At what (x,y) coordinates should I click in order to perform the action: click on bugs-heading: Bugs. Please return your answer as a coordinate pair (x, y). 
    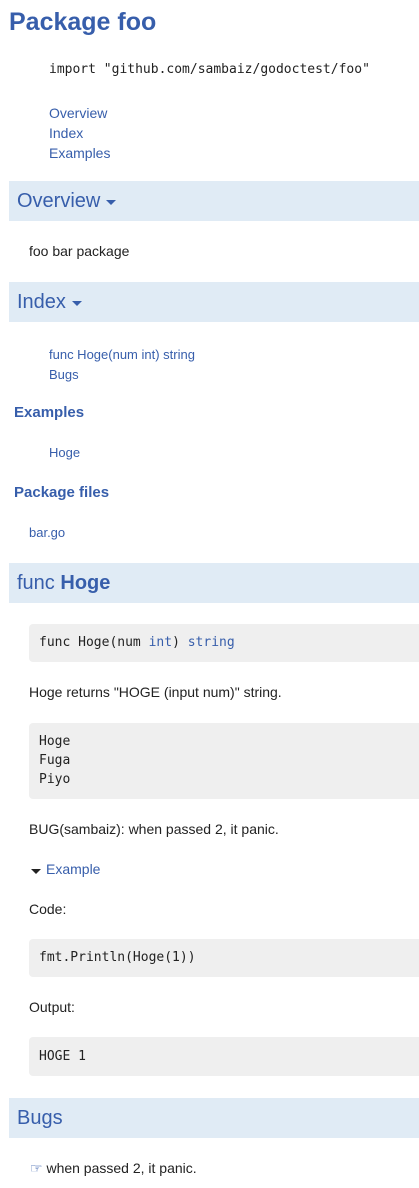
    Looking at the image, I should click on (40, 1117).